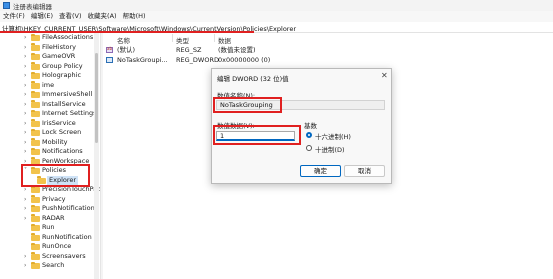 The image size is (553, 279). I want to click on tree-item-label: ime, so click(48, 84).